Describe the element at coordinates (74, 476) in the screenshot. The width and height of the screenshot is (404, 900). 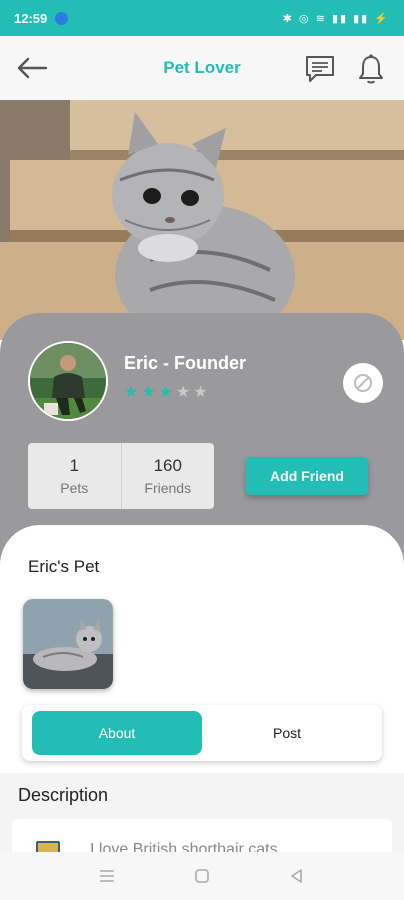
I see `stat-pets: 1 Pets` at that location.